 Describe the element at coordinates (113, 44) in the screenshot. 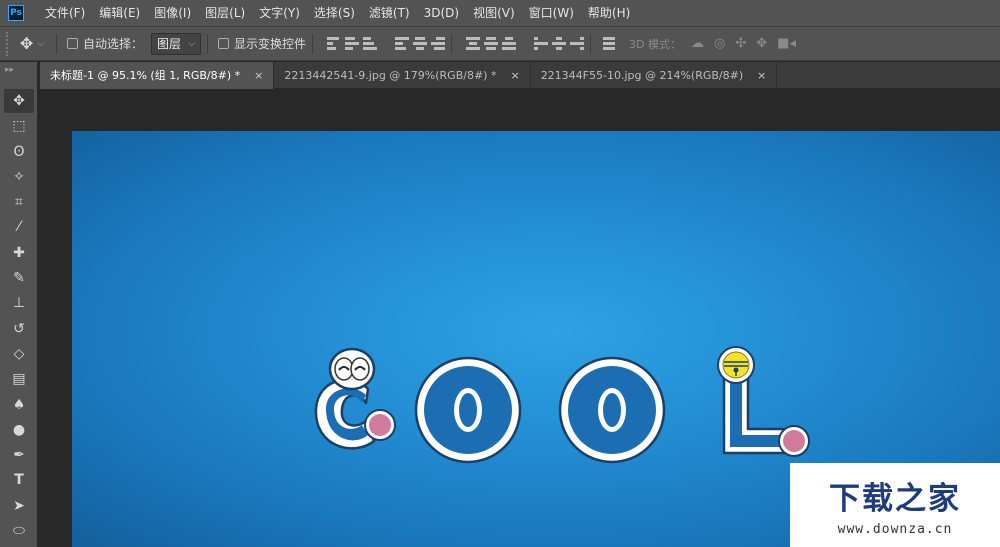

I see `auto-select-label: 自动选择：` at that location.